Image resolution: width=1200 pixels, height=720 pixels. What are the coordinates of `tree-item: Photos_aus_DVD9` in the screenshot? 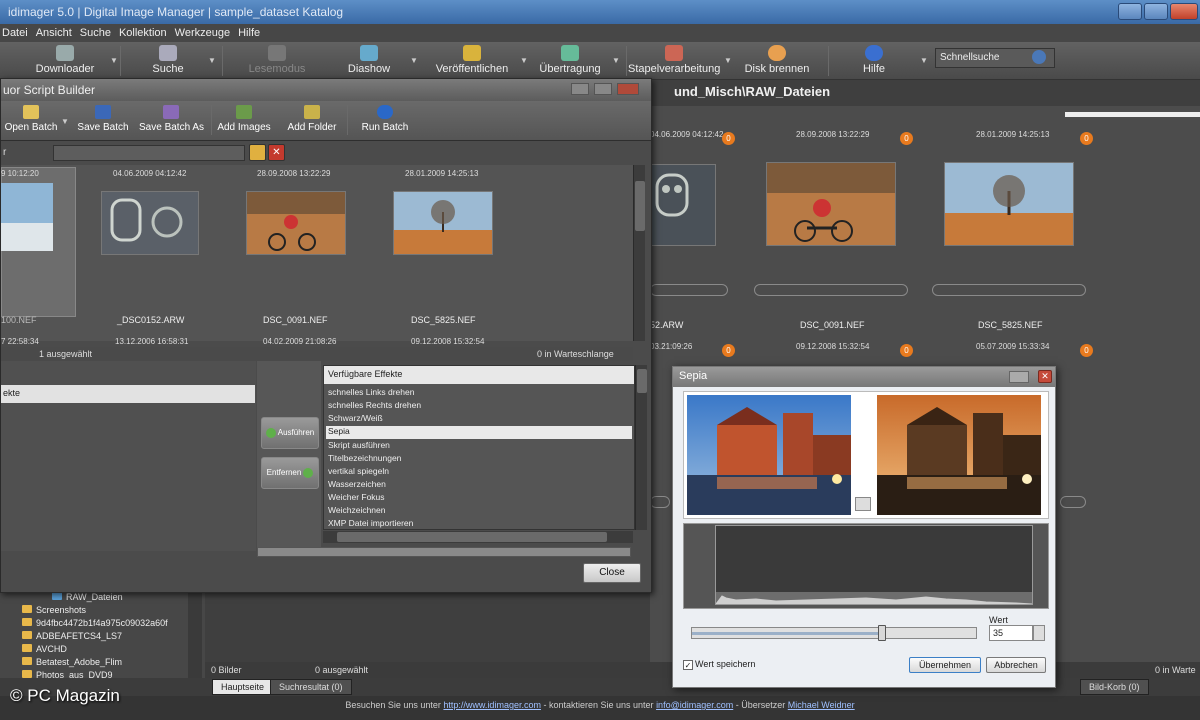 It's located at (56, 674).